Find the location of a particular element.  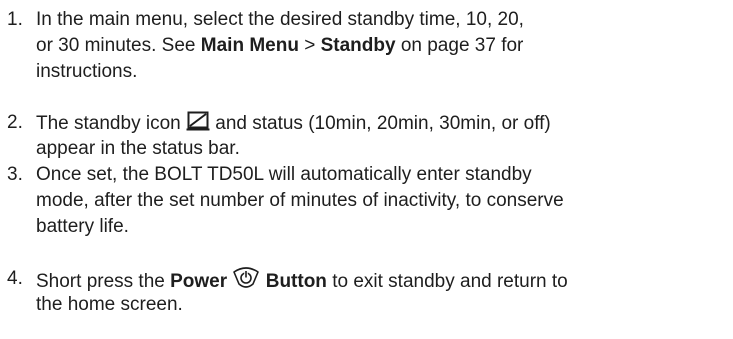

step-line: appear in the status bar. is located at coordinates (138, 148).